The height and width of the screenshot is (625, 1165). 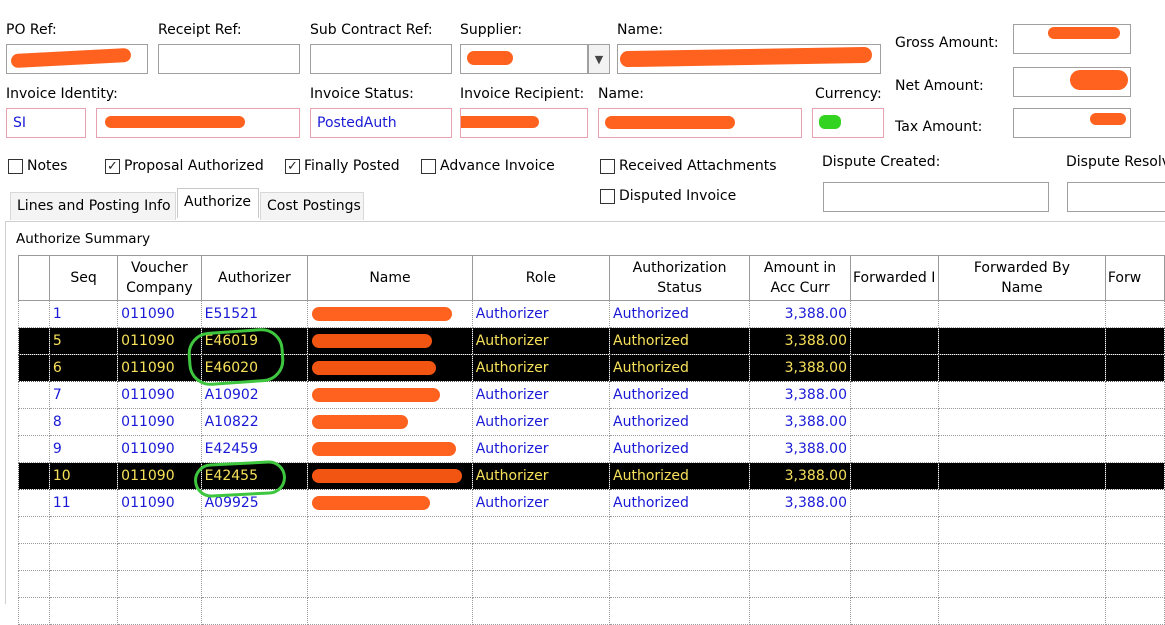 I want to click on invoice-identity-field: SI, so click(x=46, y=123).